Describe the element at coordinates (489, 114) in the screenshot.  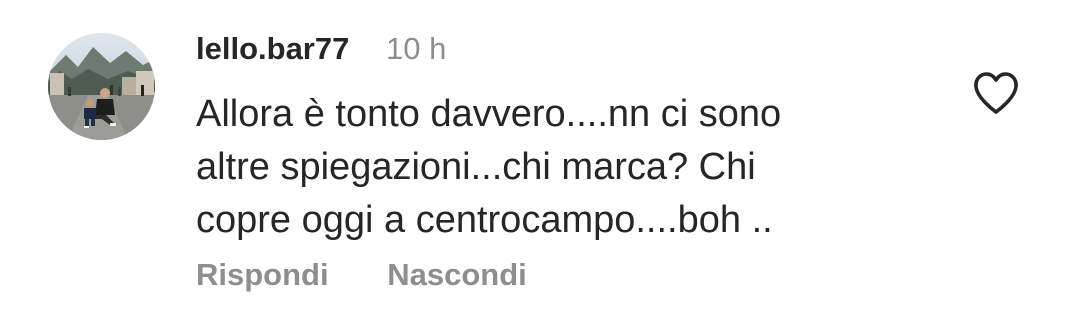
I see `comment-text-line: Allora è tonto davvero....nn ci sono` at that location.